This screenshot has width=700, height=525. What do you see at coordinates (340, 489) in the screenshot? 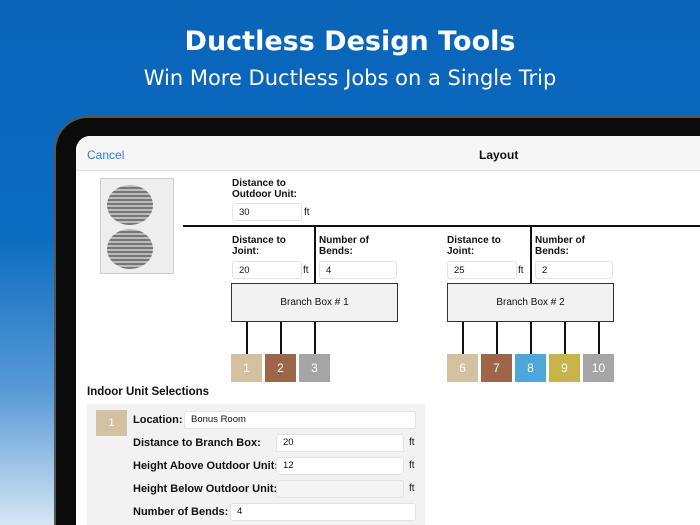
I see `height-below-input` at bounding box center [340, 489].